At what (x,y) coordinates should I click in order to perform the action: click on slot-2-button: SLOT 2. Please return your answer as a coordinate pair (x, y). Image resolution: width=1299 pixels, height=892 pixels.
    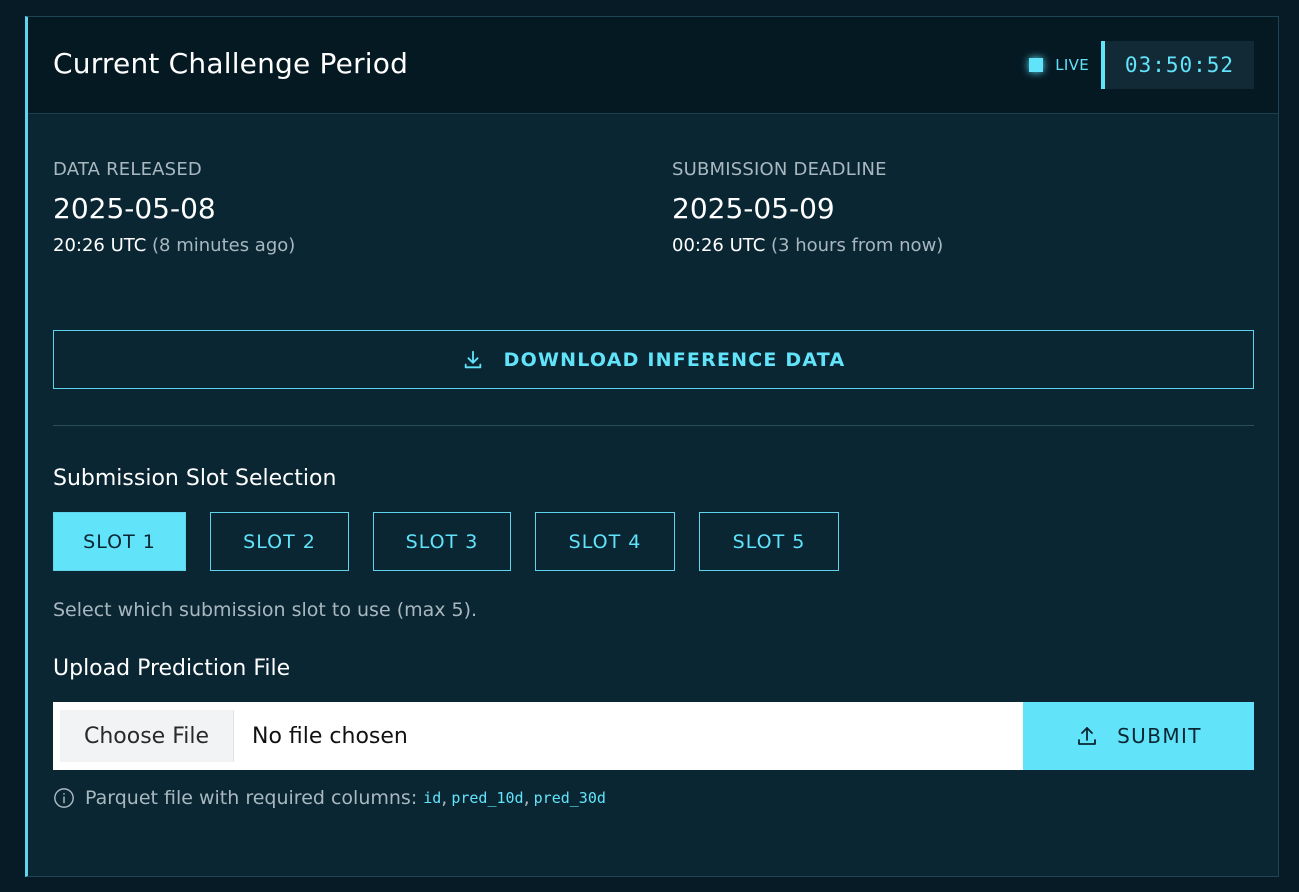
    Looking at the image, I should click on (279, 541).